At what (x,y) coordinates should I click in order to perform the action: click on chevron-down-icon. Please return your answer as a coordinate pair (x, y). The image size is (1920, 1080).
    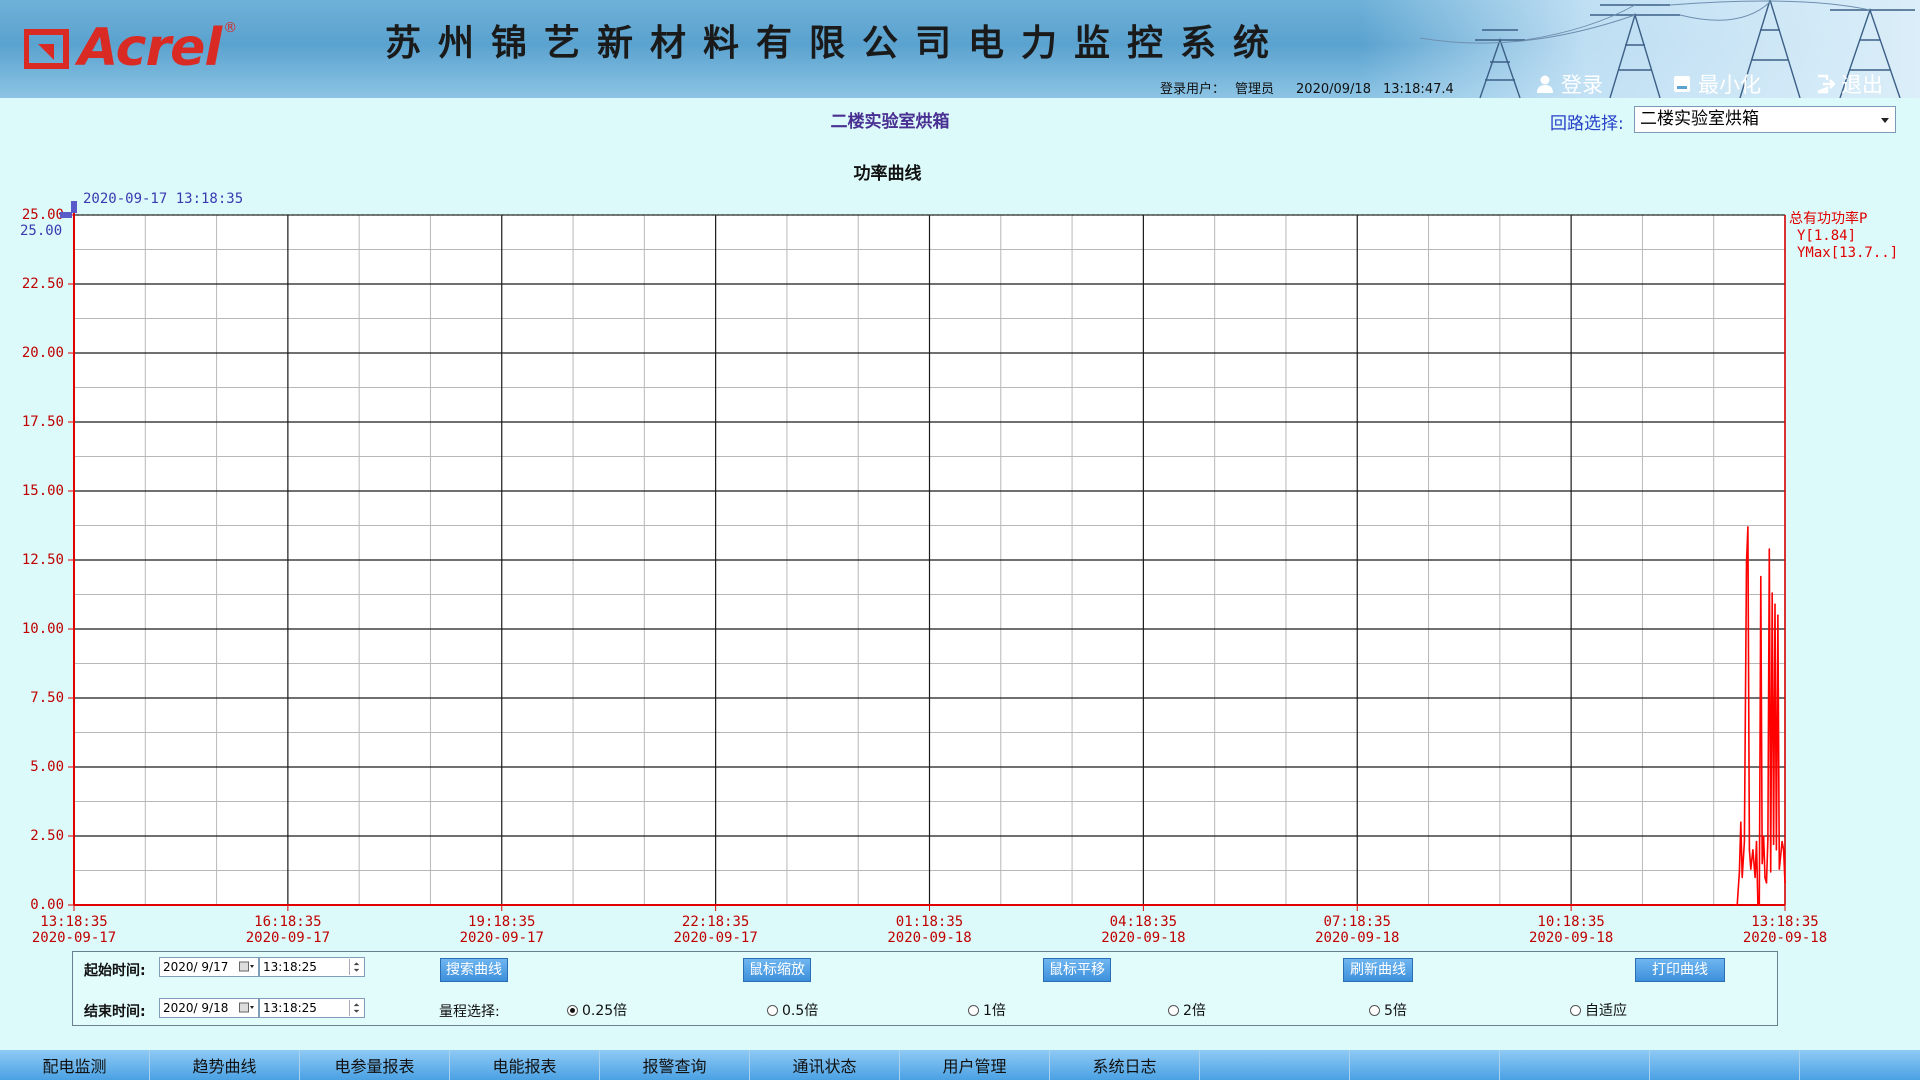
    Looking at the image, I should click on (1885, 120).